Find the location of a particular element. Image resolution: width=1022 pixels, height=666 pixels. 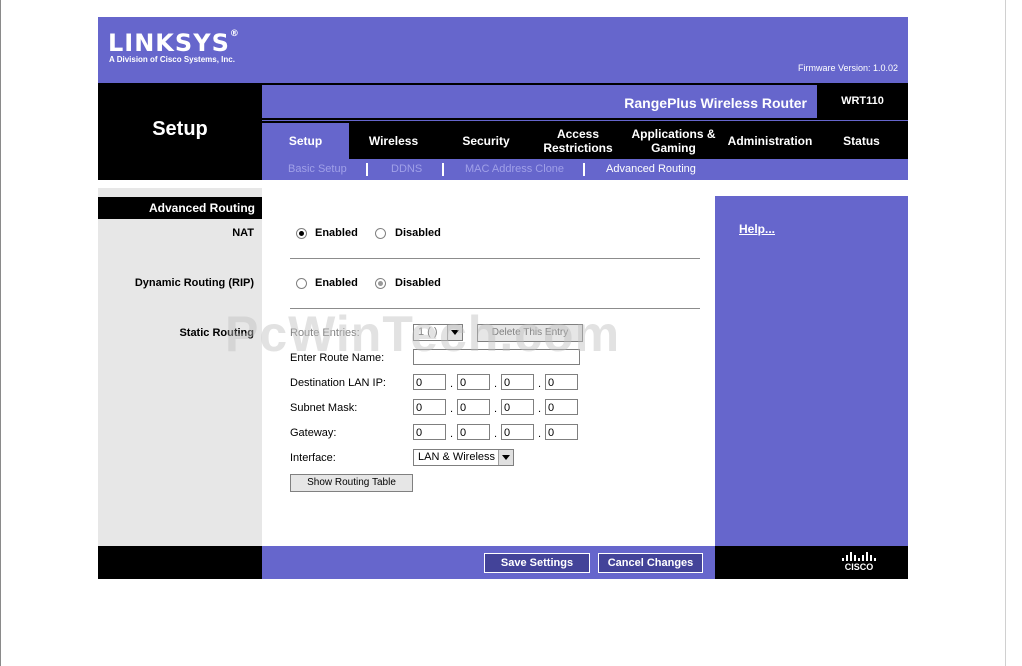

save-settings-button: Save Settings is located at coordinates (537, 563).